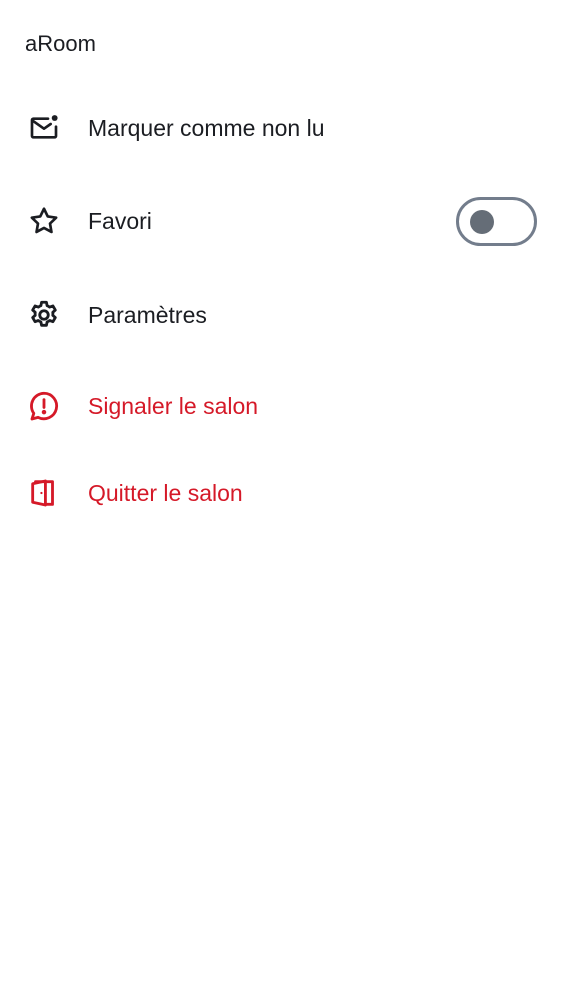 This screenshot has height=1000, width=562. Describe the element at coordinates (281, 406) in the screenshot. I see `menu-item-report-room: Signaler le salon` at that location.